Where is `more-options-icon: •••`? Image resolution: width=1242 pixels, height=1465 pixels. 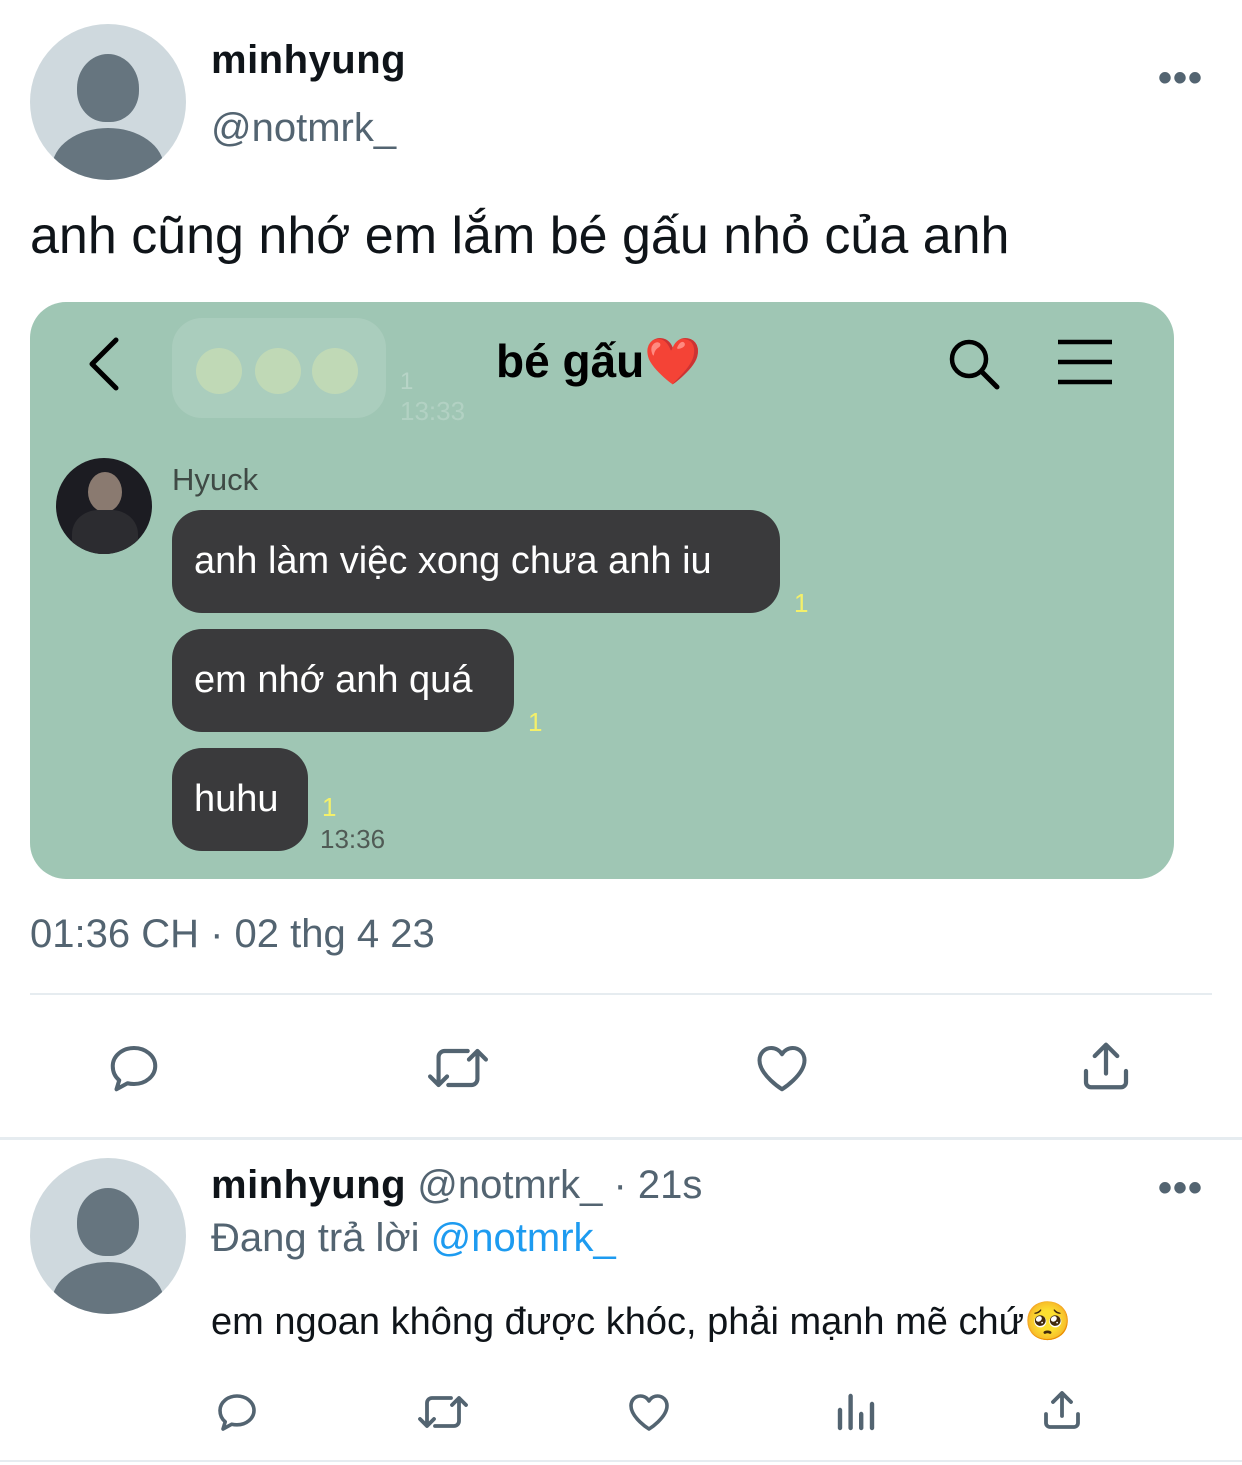 more-options-icon: ••• is located at coordinates (1180, 78).